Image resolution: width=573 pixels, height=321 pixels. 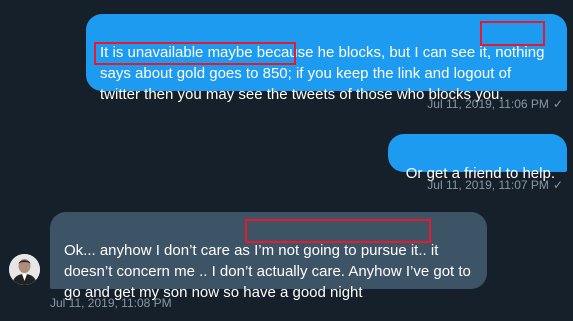 I want to click on message-timestamp: Jul 11, 2019, 11:08 PM, so click(x=111, y=303).